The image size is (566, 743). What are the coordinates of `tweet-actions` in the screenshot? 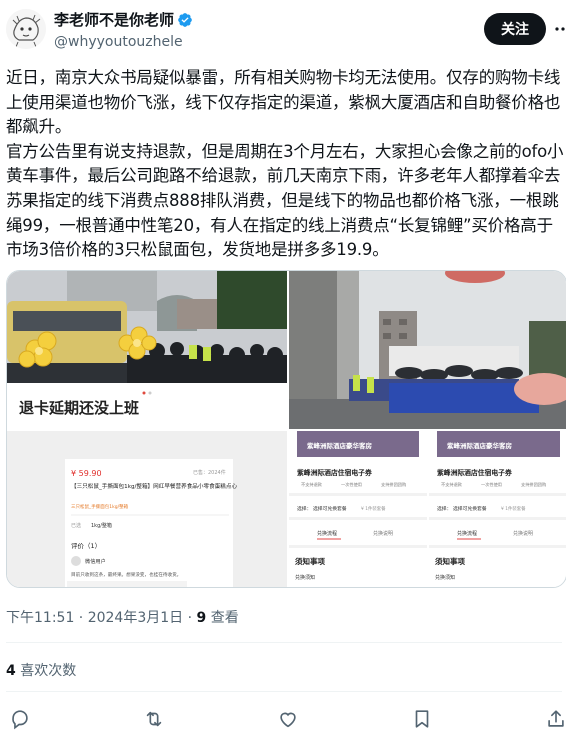 It's located at (283, 720).